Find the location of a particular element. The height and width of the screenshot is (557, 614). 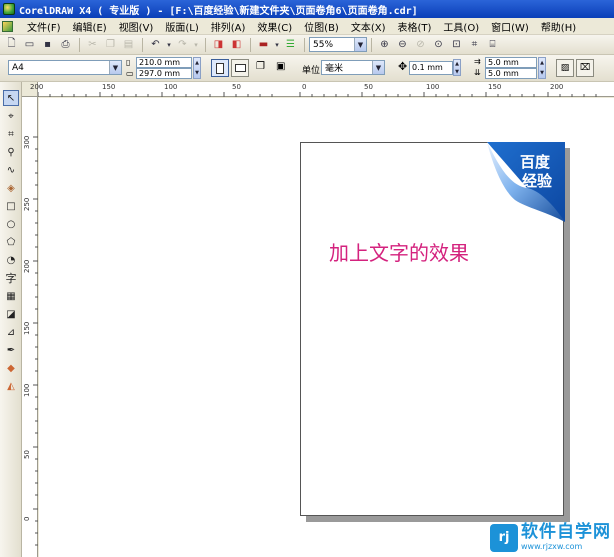

page-size-spinner: ▲ ▼ is located at coordinates (197, 68).